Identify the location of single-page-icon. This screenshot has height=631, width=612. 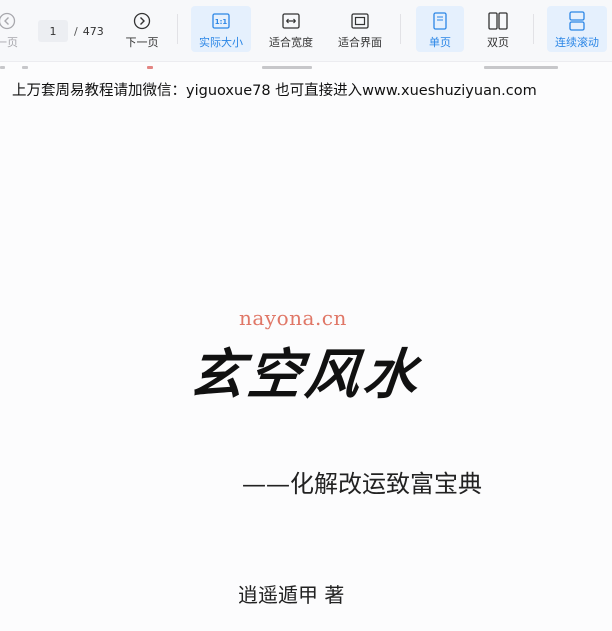
(440, 21).